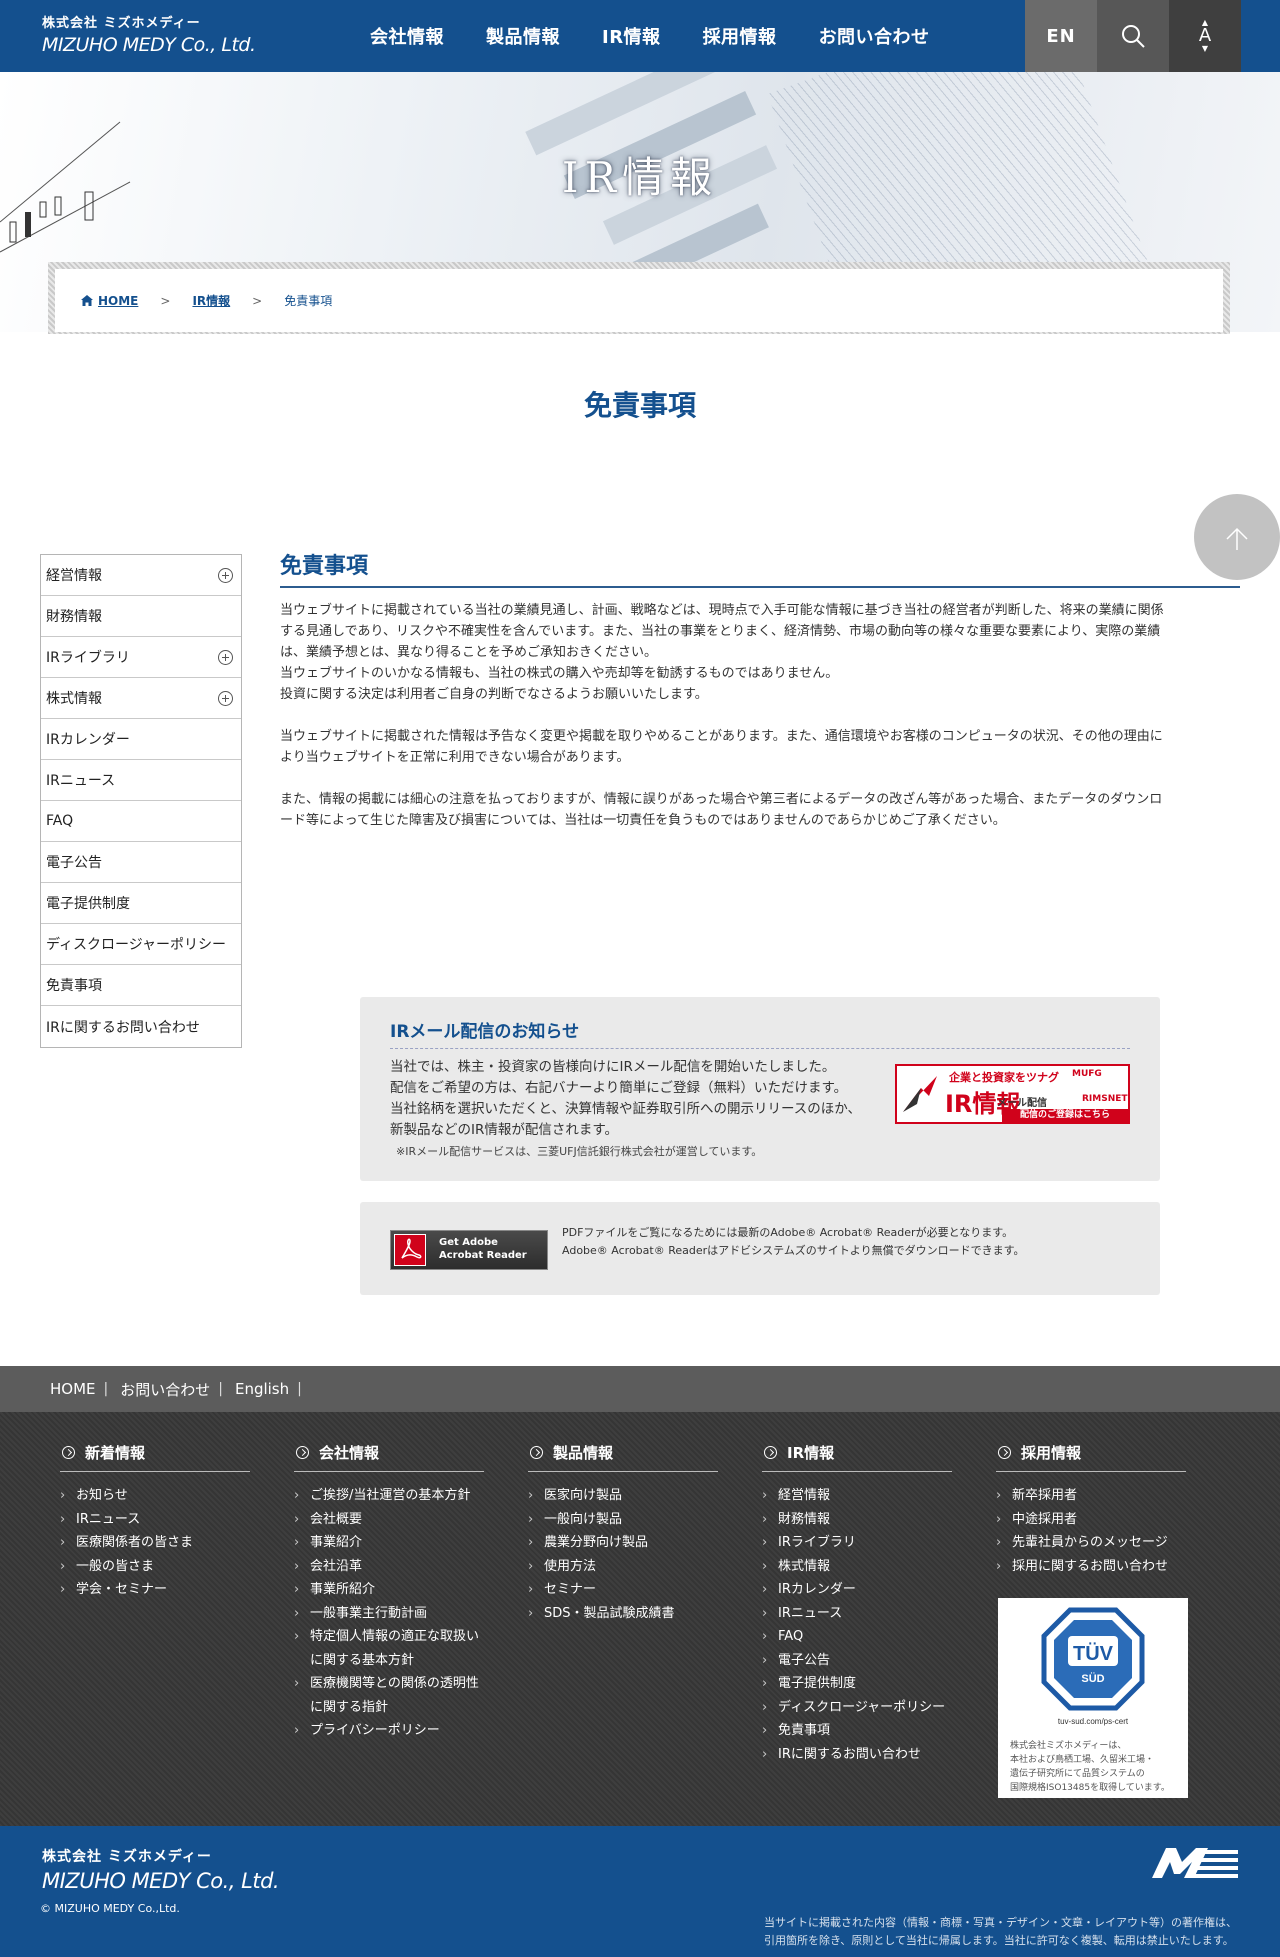 The height and width of the screenshot is (1957, 1280). What do you see at coordinates (1091, 1543) in the screenshot?
I see `sitemap-link: 先輩社員からのメッセージ` at bounding box center [1091, 1543].